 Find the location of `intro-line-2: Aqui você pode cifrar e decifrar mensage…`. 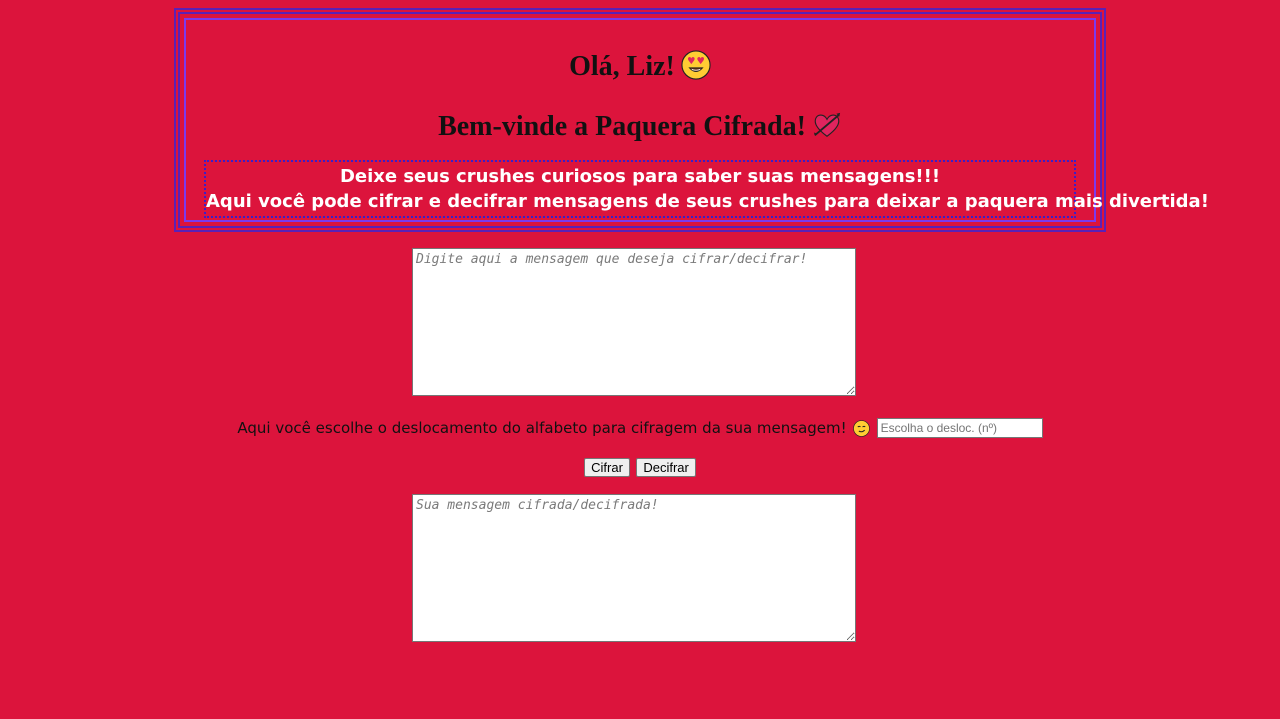

intro-line-2: Aqui você pode cifrar e decifrar mensage… is located at coordinates (707, 201).